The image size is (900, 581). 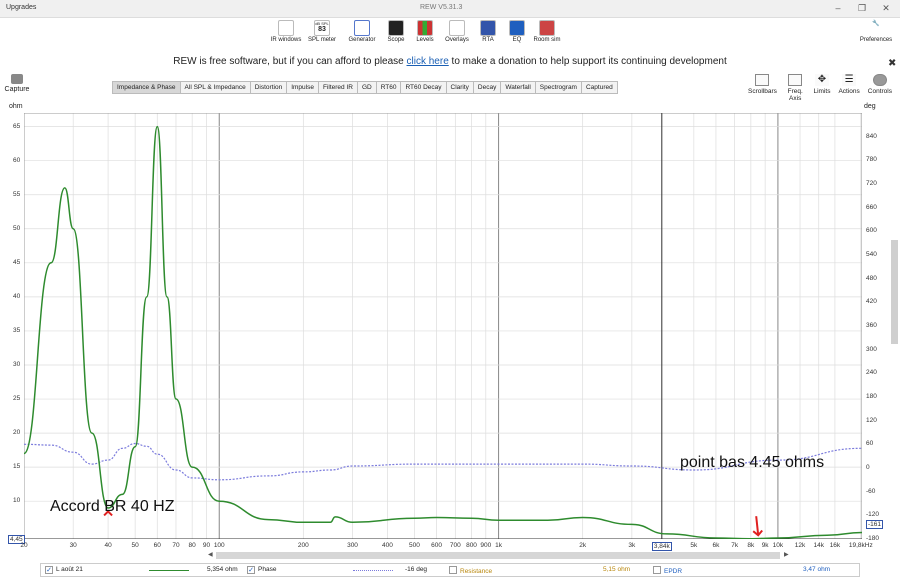 I want to click on overlays-button: Overlays, so click(x=457, y=31).